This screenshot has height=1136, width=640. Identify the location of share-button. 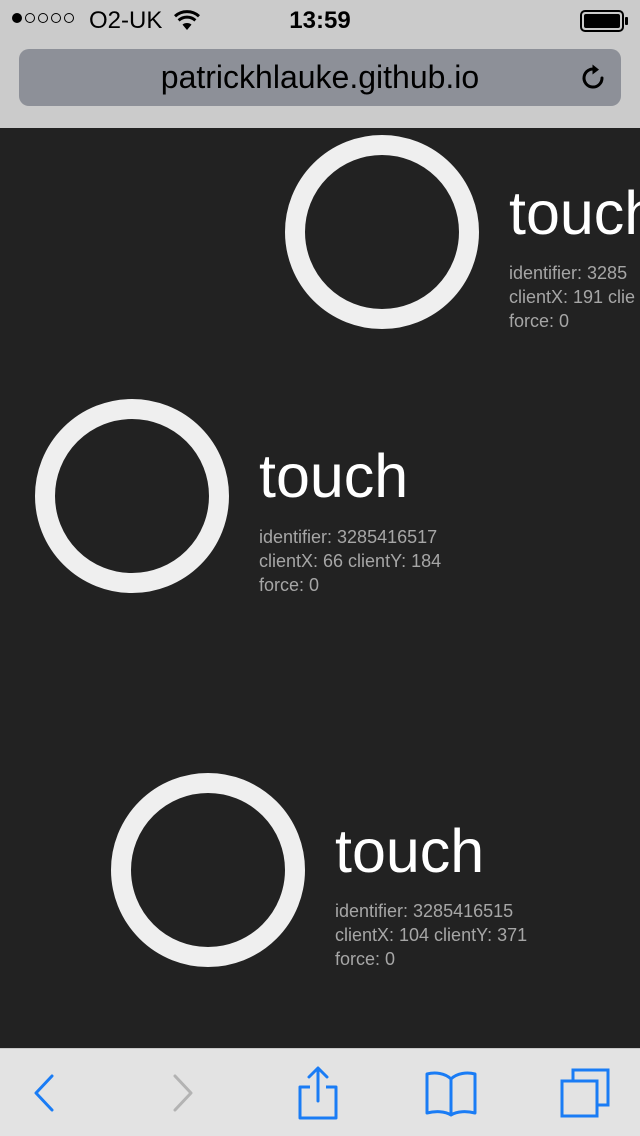
(318, 1092).